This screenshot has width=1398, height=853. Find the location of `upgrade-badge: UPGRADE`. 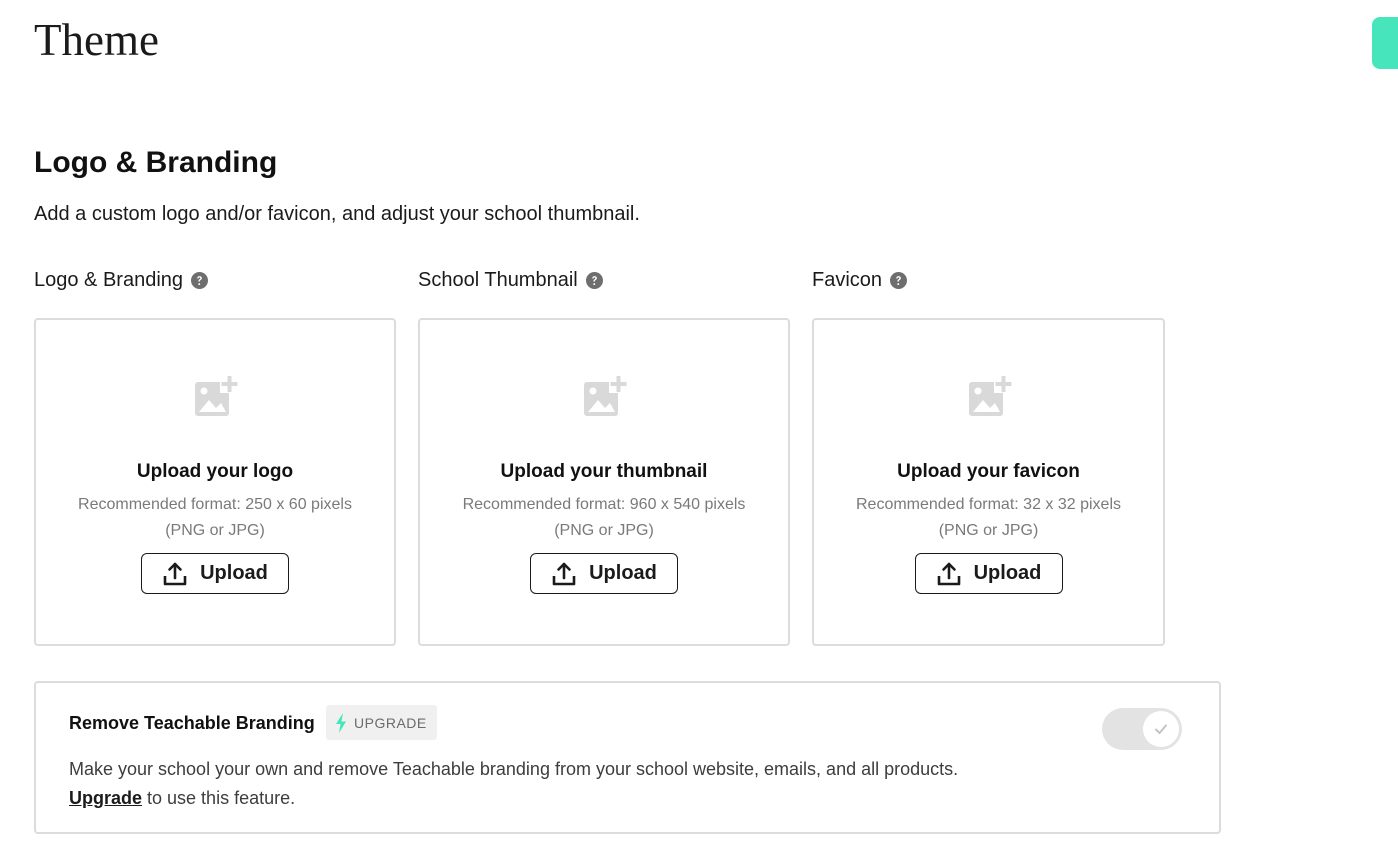

upgrade-badge: UPGRADE is located at coordinates (381, 722).